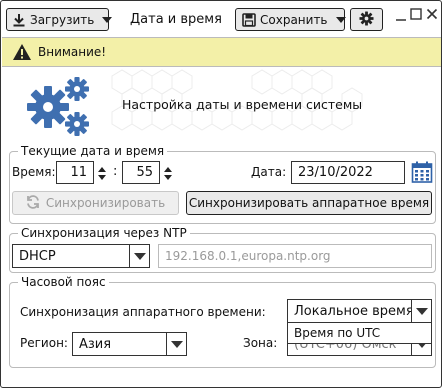  What do you see at coordinates (102, 173) in the screenshot?
I see `hours-stepper` at bounding box center [102, 173].